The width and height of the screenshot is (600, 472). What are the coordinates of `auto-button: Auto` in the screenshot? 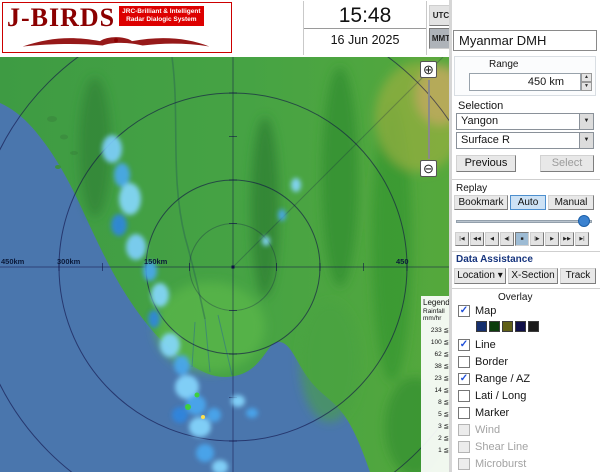 It's located at (528, 202).